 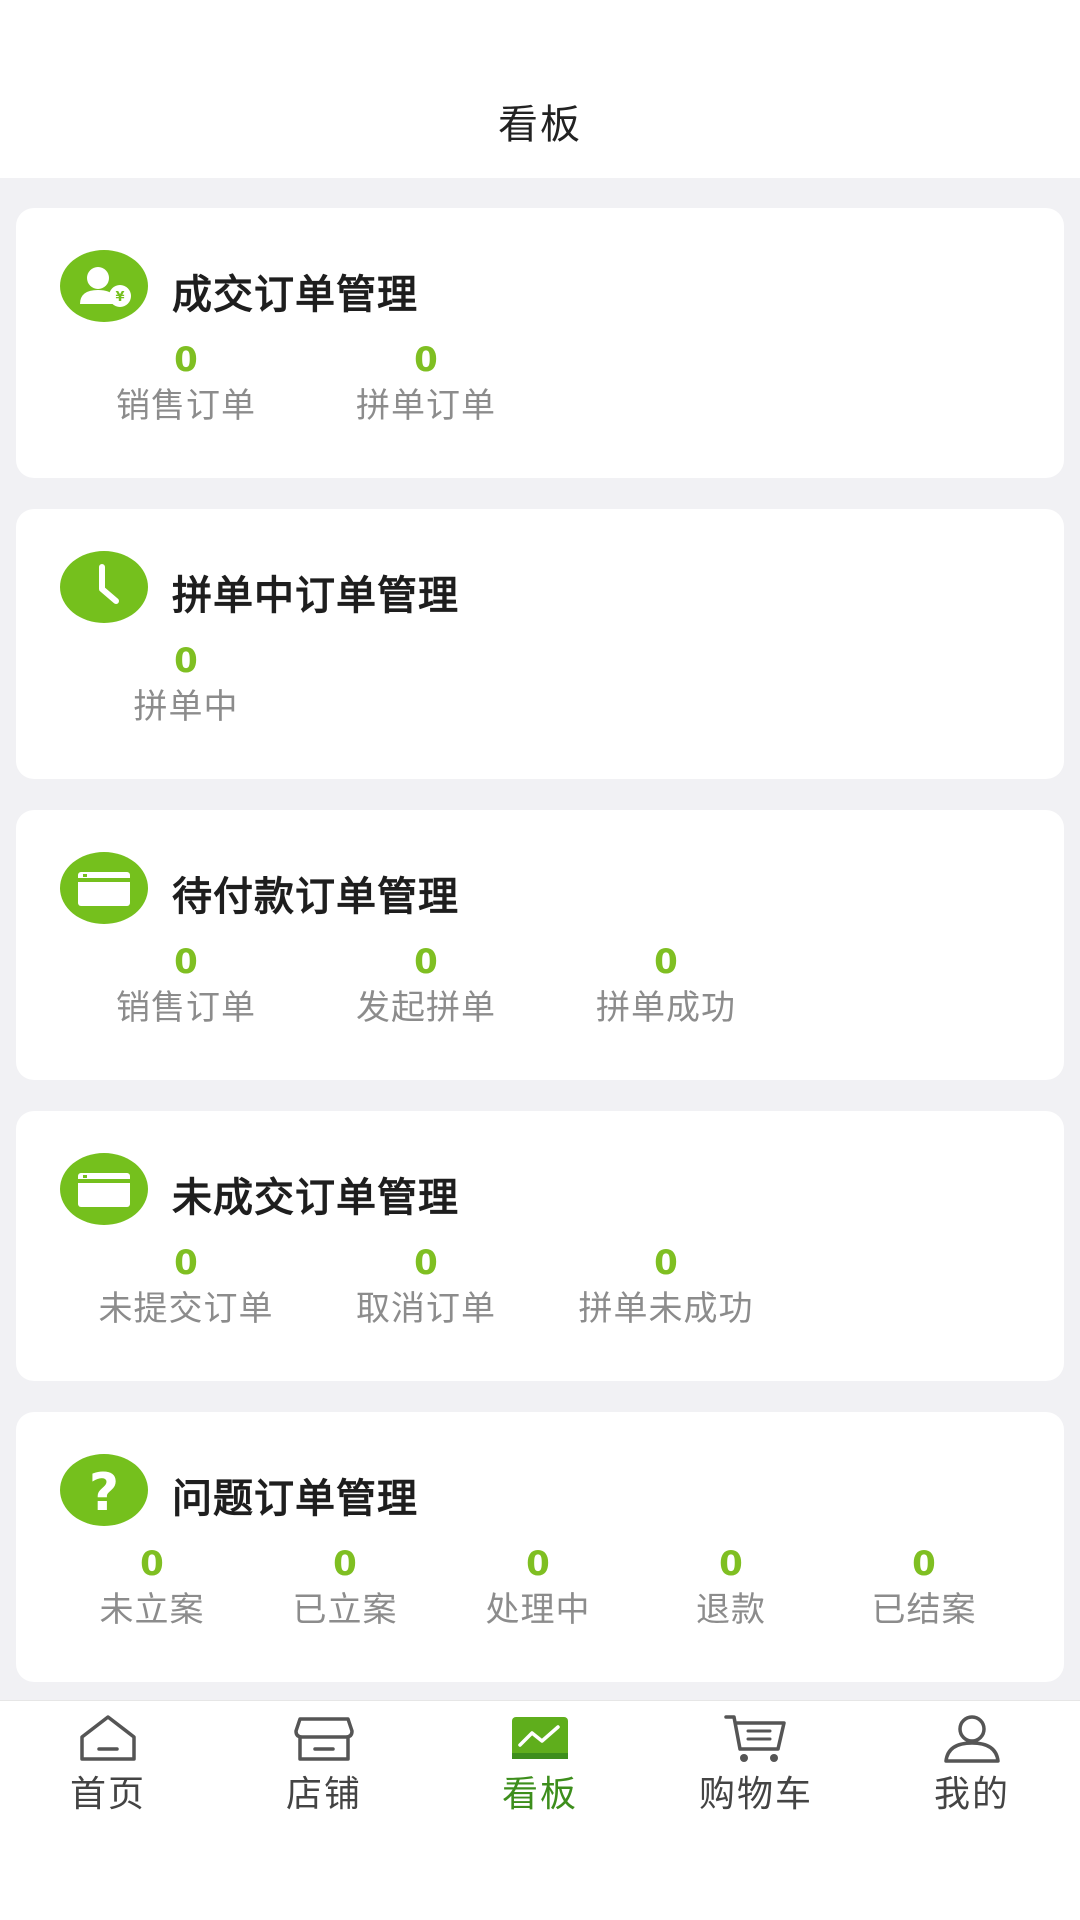 What do you see at coordinates (345, 1588) in the screenshot?
I see `stat-filed: 0 已立案` at bounding box center [345, 1588].